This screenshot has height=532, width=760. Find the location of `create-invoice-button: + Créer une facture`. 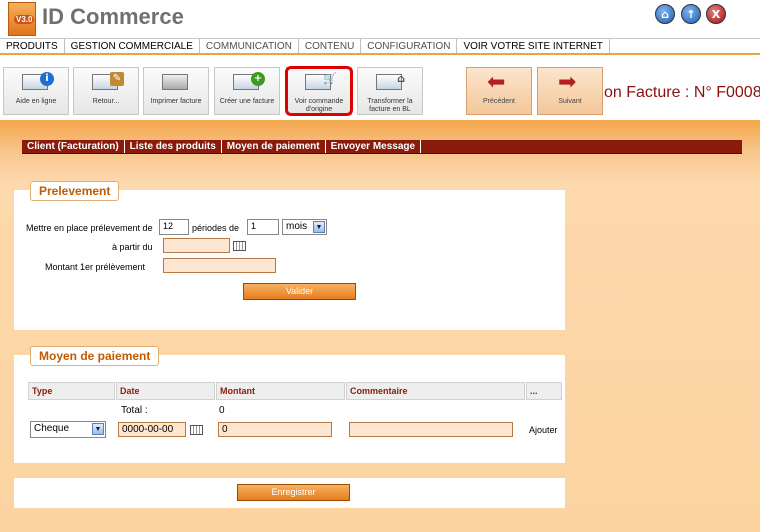

create-invoice-button: + Créer une facture is located at coordinates (247, 91).